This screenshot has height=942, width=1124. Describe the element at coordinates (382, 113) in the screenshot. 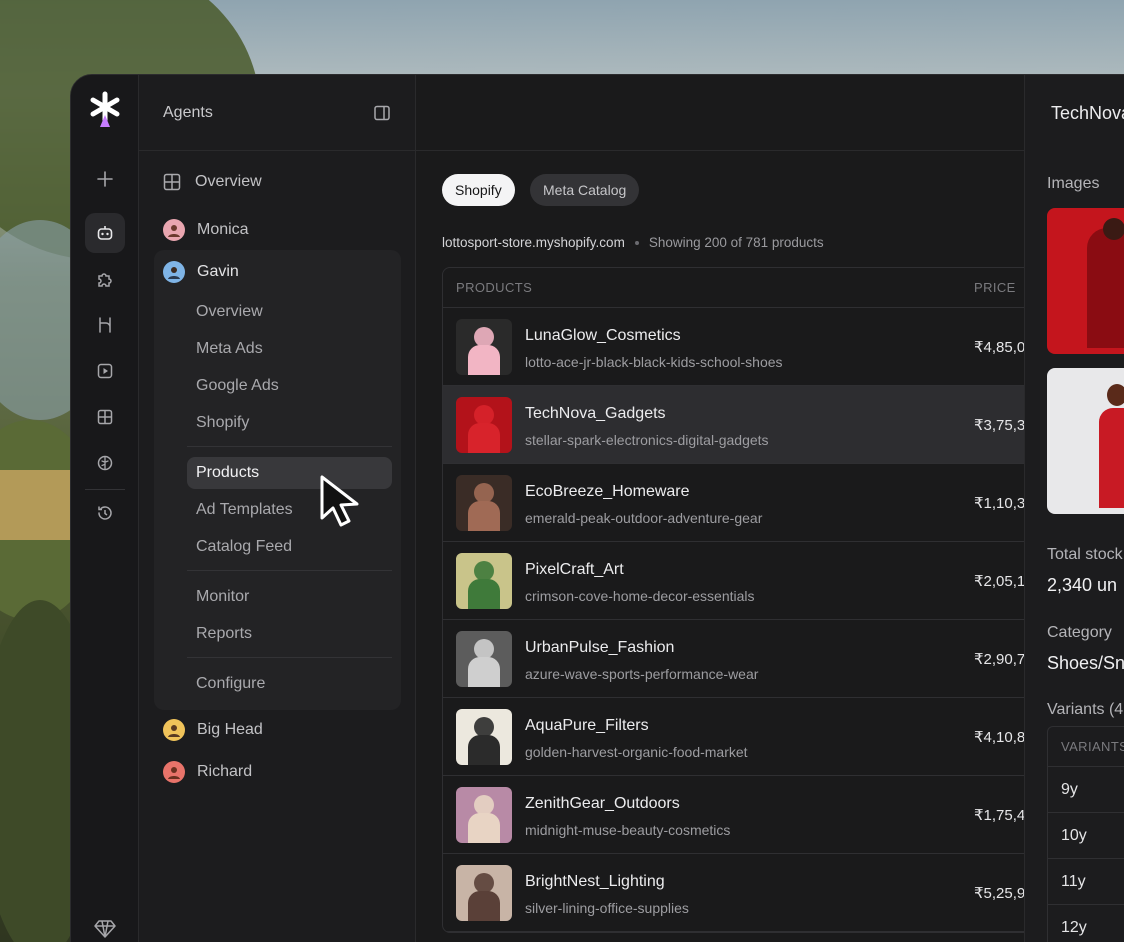

I see `panel-toggle-icon` at that location.